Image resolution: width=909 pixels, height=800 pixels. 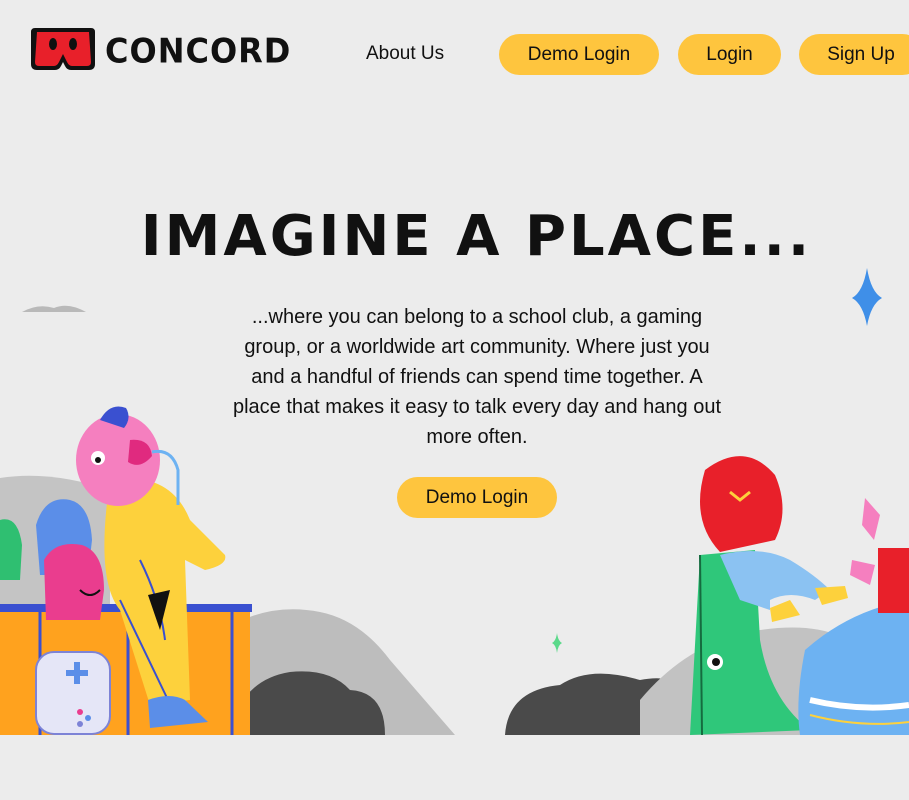 I want to click on hero-demo-login-button: Demo Login, so click(x=477, y=497).